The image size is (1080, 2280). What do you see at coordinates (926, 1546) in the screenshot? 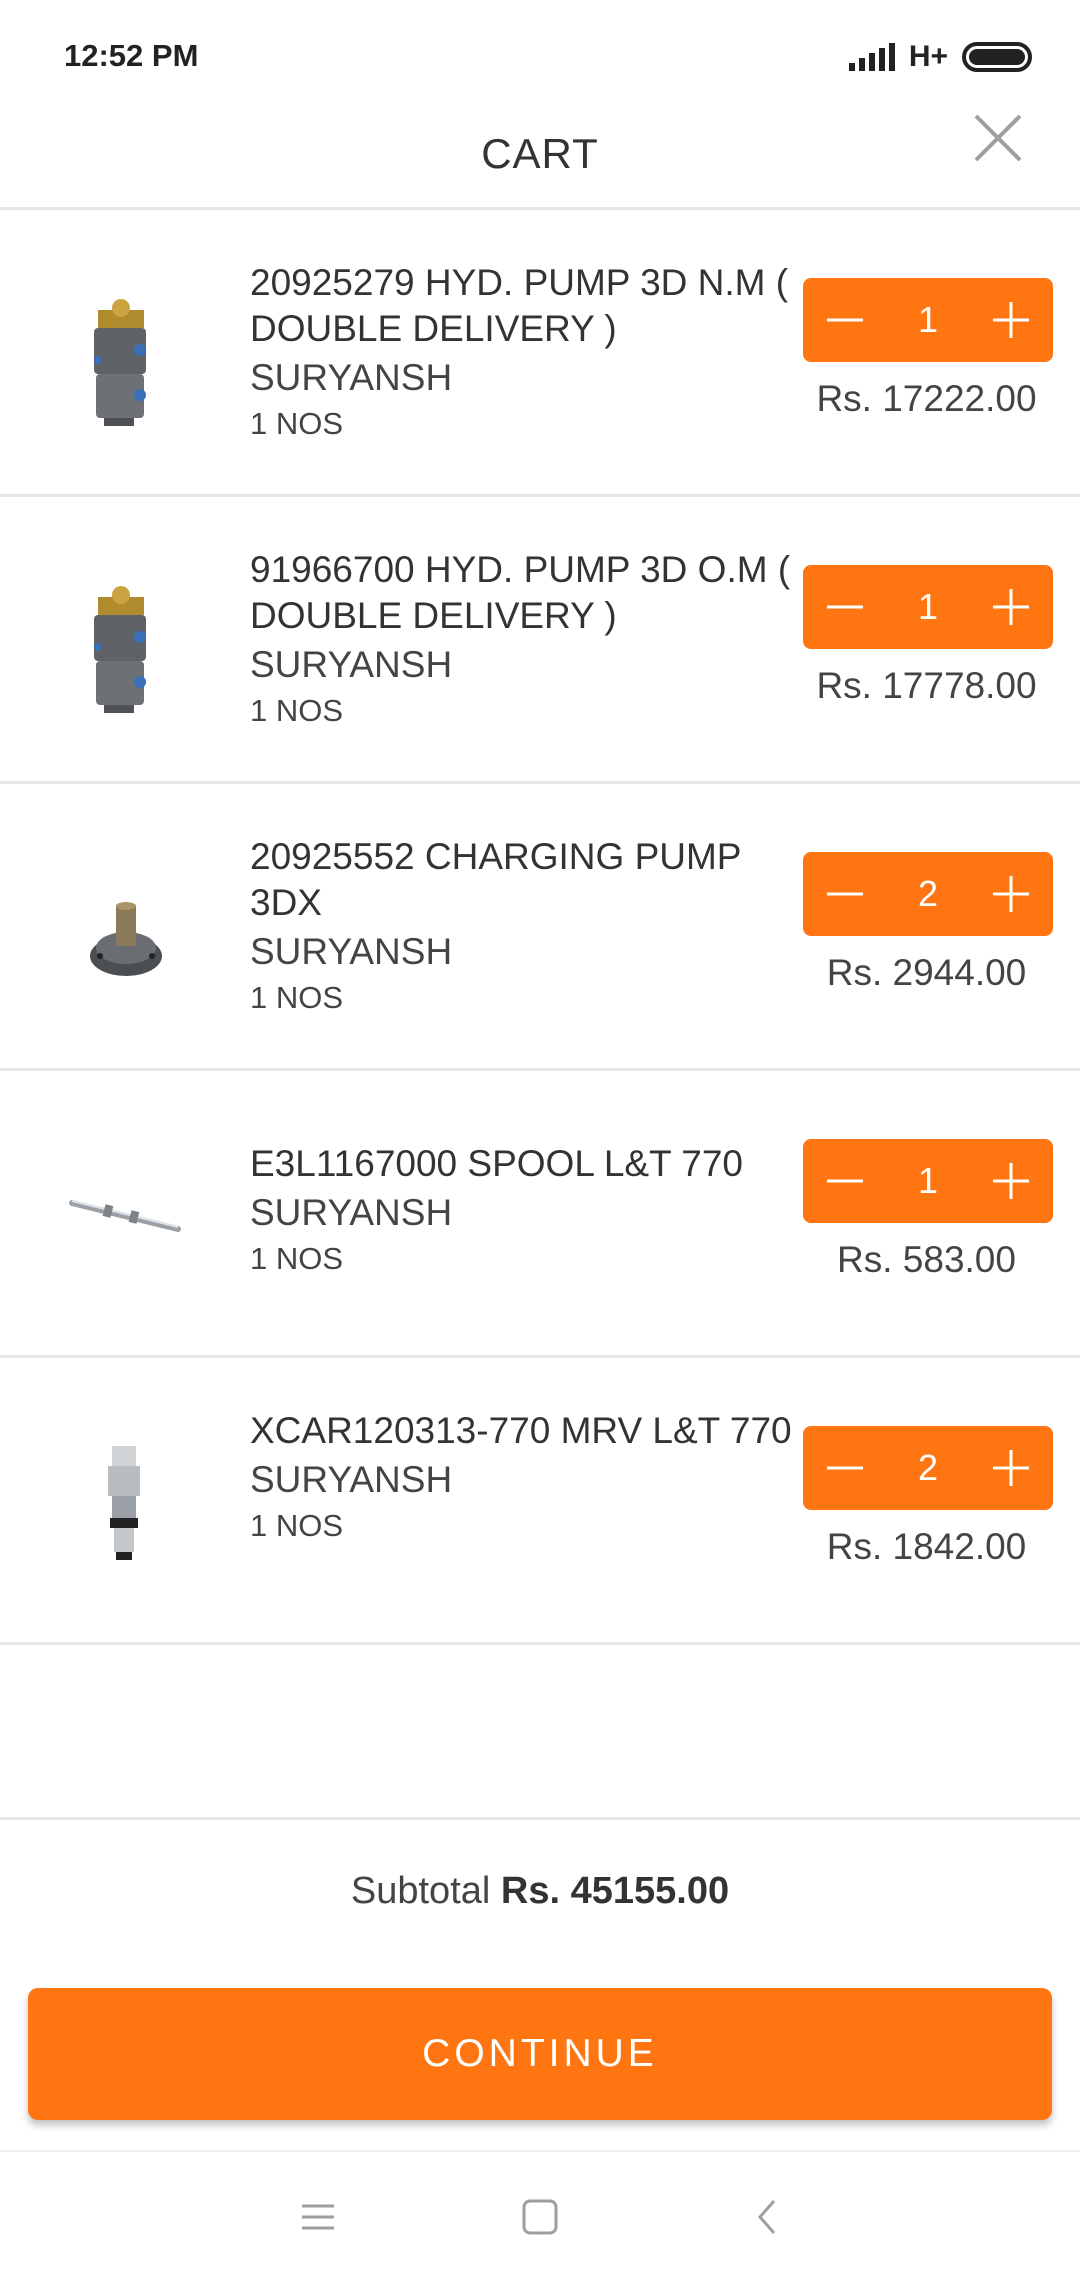
I see `item-price: Rs. 1842.00` at bounding box center [926, 1546].